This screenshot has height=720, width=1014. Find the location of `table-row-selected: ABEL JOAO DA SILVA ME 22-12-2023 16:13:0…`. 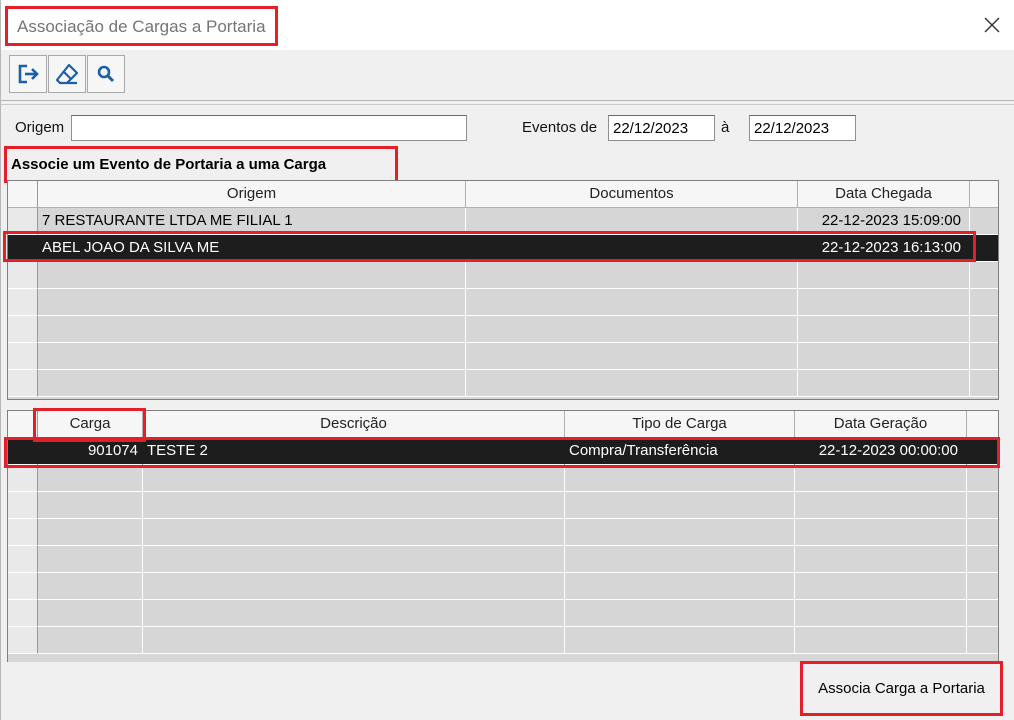

table-row-selected: ABEL JOAO DA SILVA ME 22-12-2023 16:13:0… is located at coordinates (503, 248).